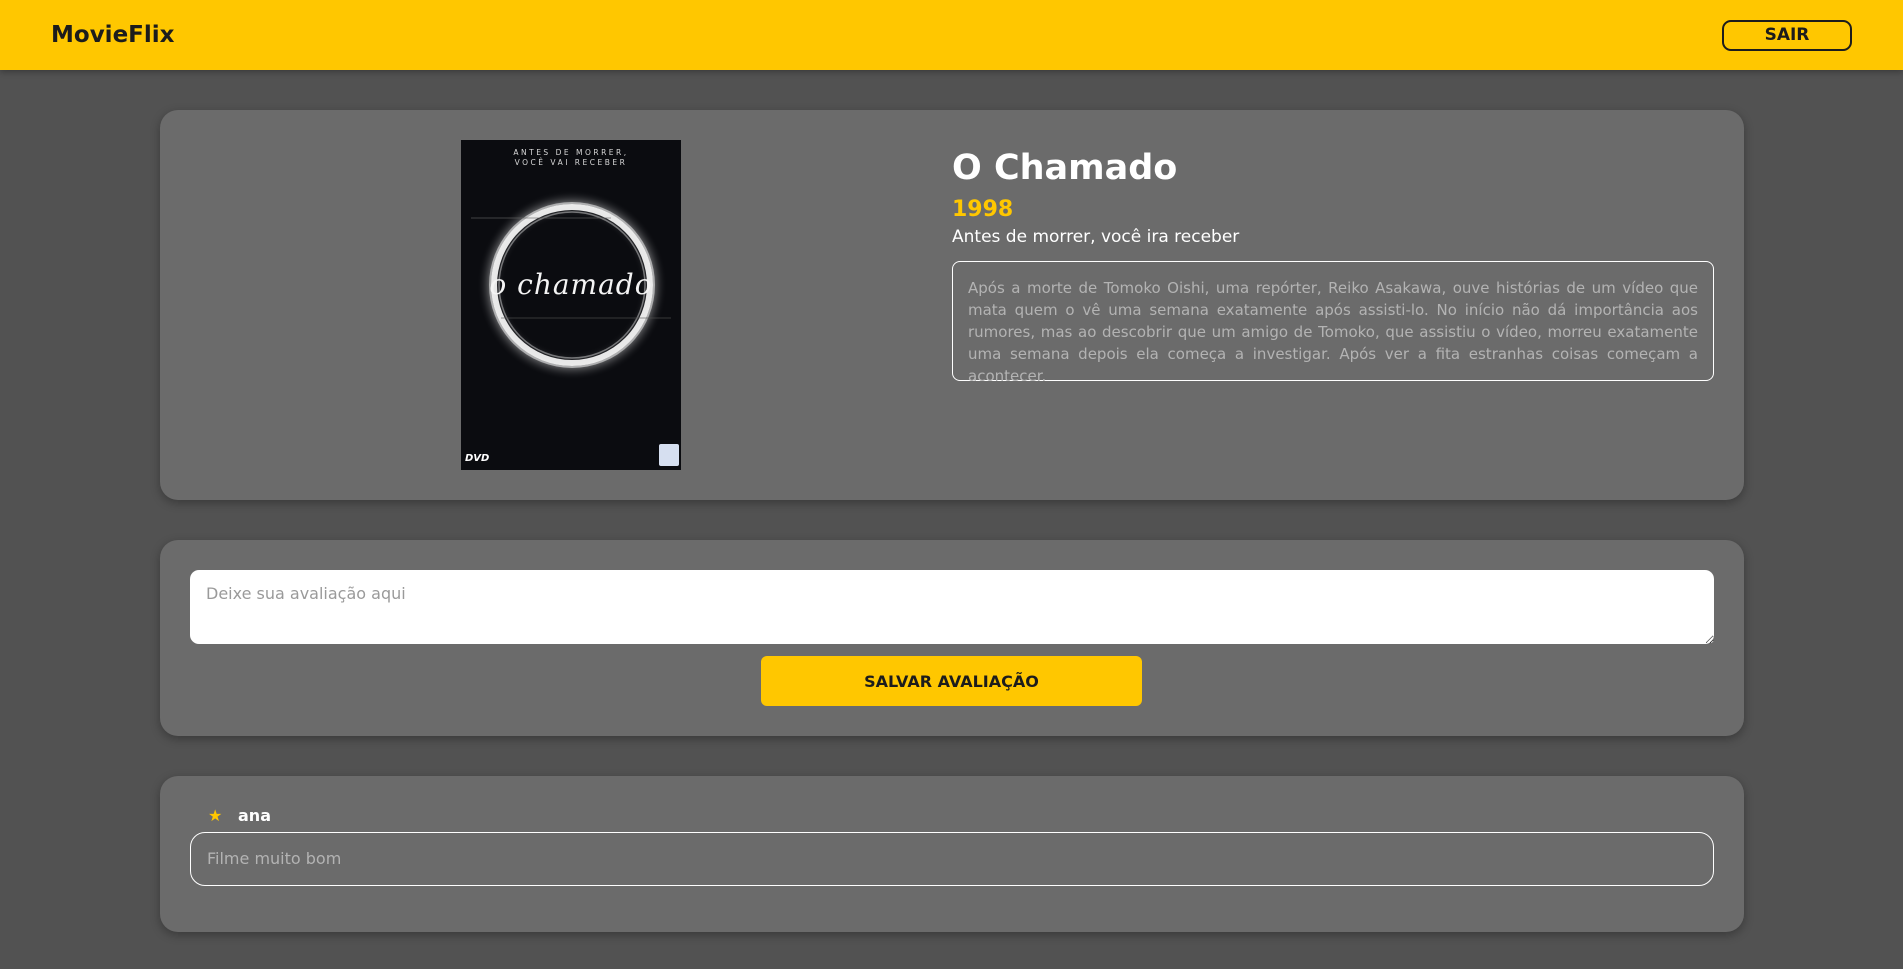 This screenshot has height=969, width=1903. What do you see at coordinates (1096, 237) in the screenshot?
I see `movie-subtitle: Antes de morrer, você ira receber` at bounding box center [1096, 237].